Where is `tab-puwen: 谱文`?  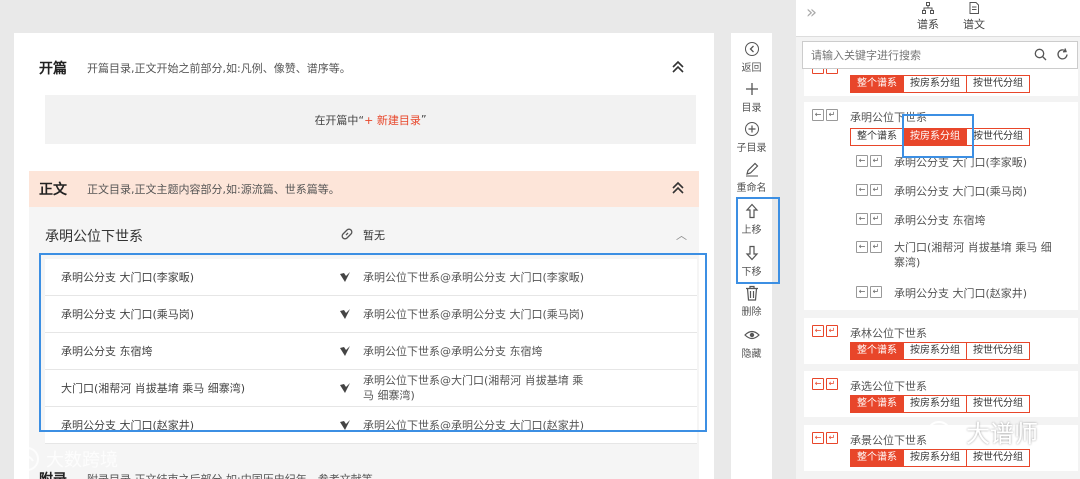
tab-puwen: 谱文 is located at coordinates (974, 17).